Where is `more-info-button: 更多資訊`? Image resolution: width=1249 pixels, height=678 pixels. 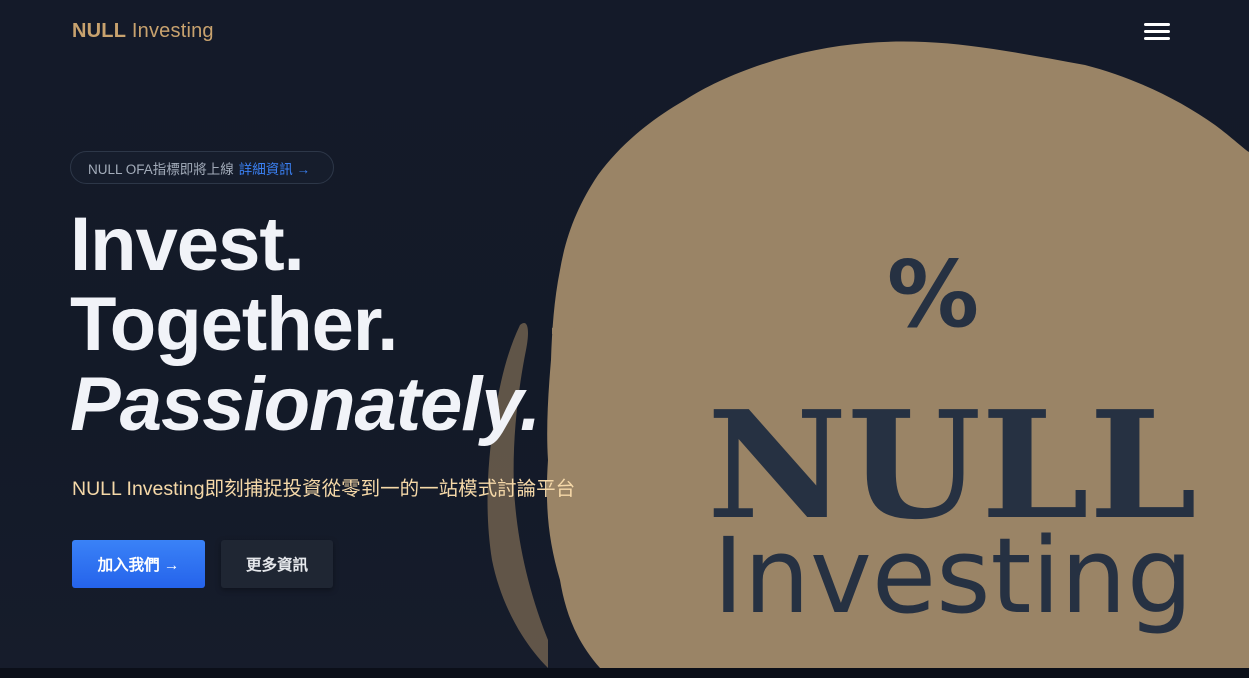
more-info-button: 更多資訊 is located at coordinates (277, 564).